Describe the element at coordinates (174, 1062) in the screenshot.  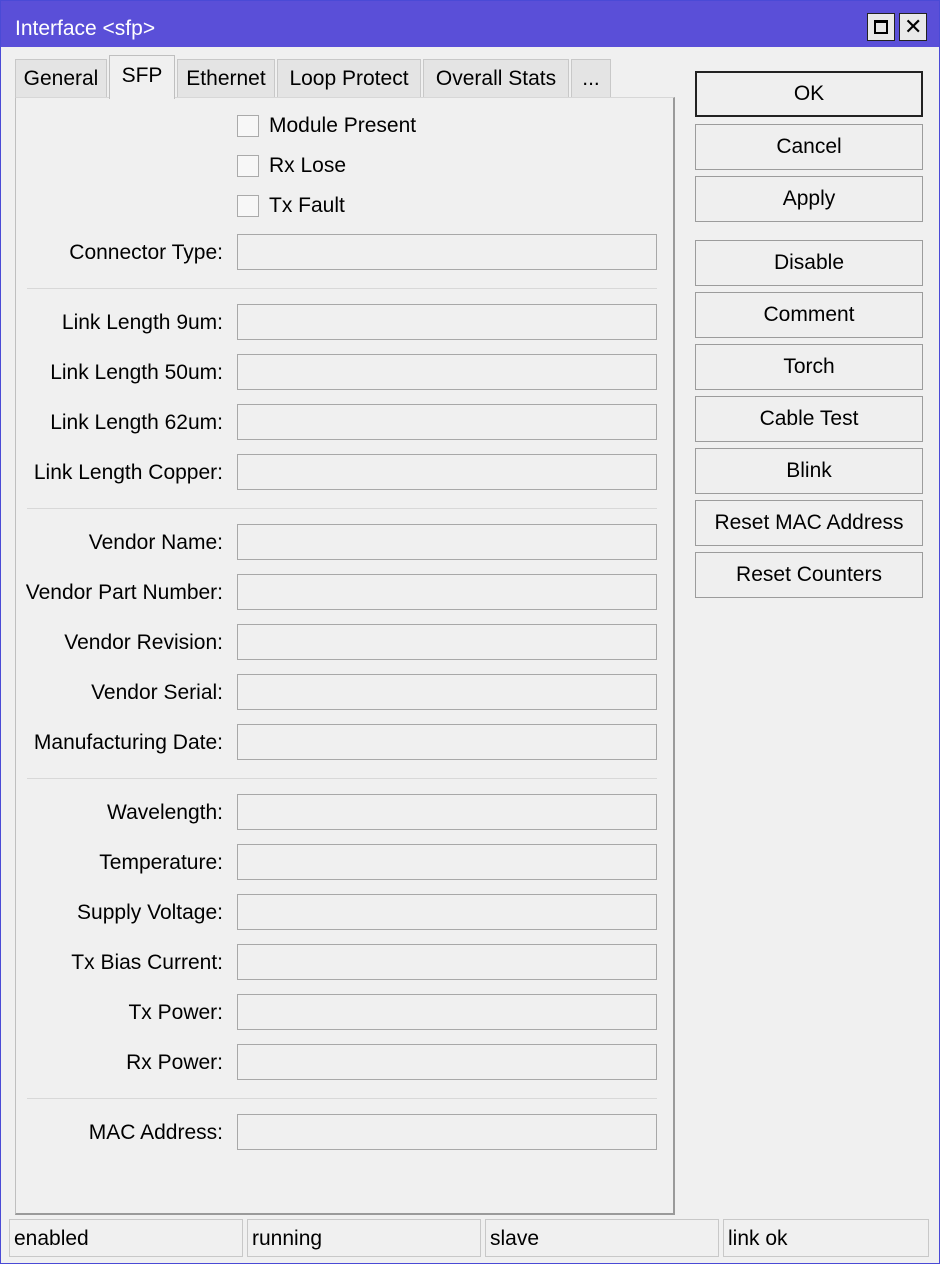
I see `rx-power-label: Rx Power:` at that location.